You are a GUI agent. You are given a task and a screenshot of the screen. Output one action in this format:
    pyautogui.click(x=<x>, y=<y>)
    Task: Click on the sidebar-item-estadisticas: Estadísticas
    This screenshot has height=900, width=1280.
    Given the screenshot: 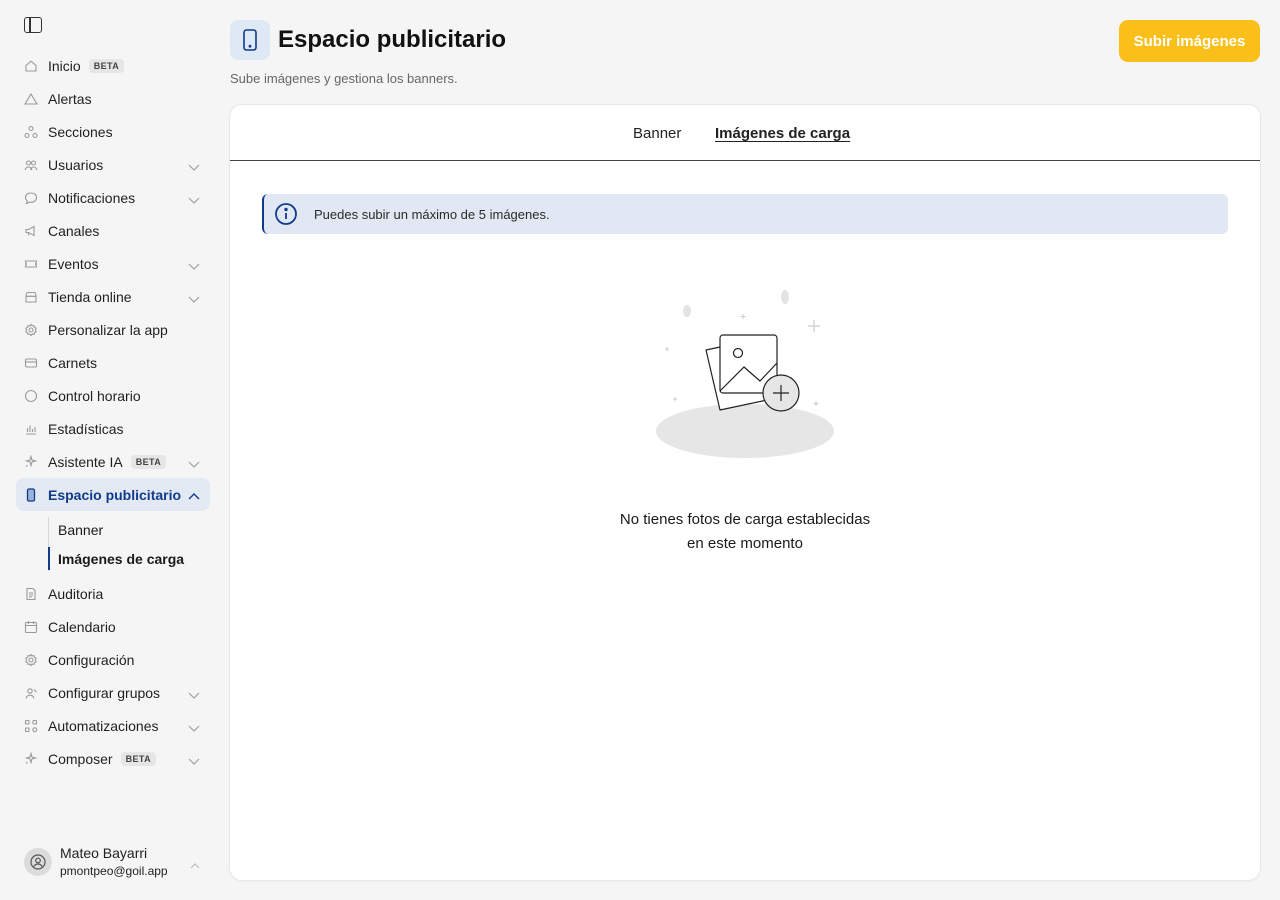 What is the action you would take?
    pyautogui.click(x=113, y=428)
    